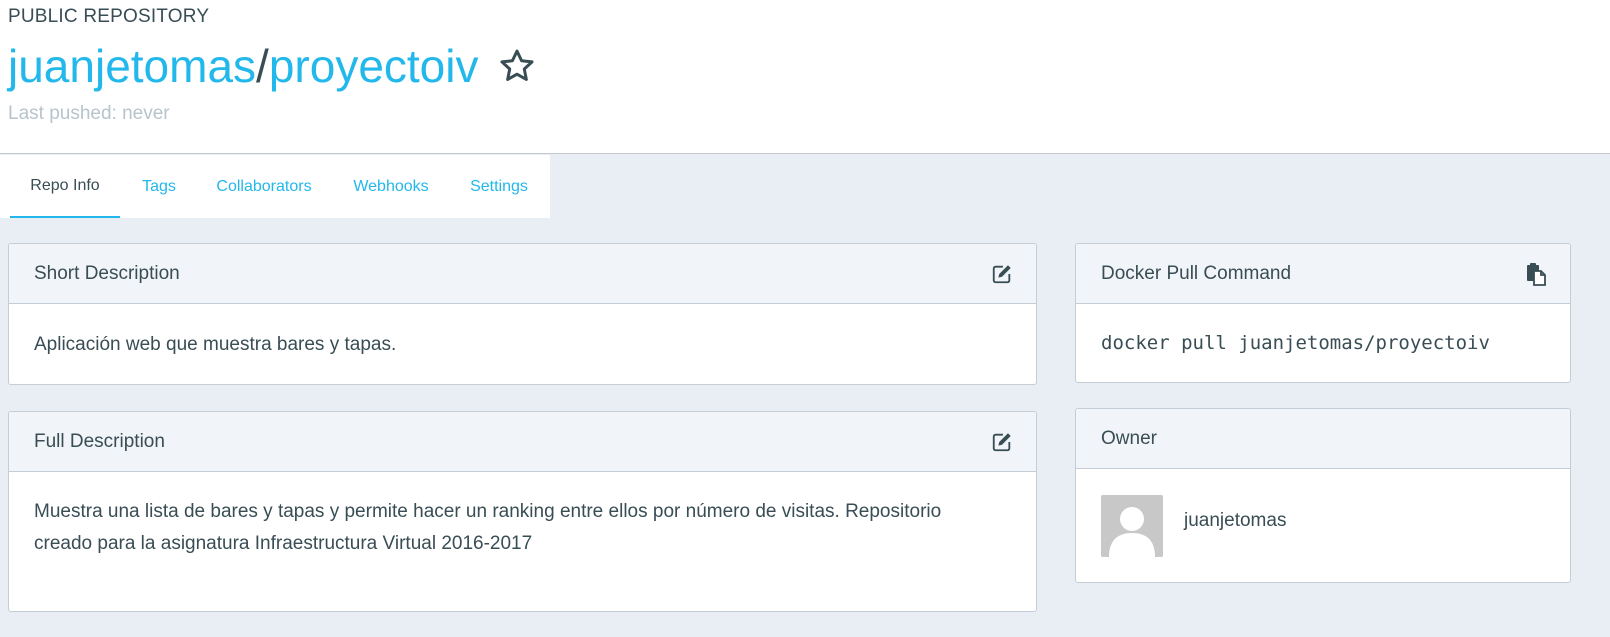 The height and width of the screenshot is (637, 1610). What do you see at coordinates (1235, 521) in the screenshot?
I see `owner-name: juanjetomas` at bounding box center [1235, 521].